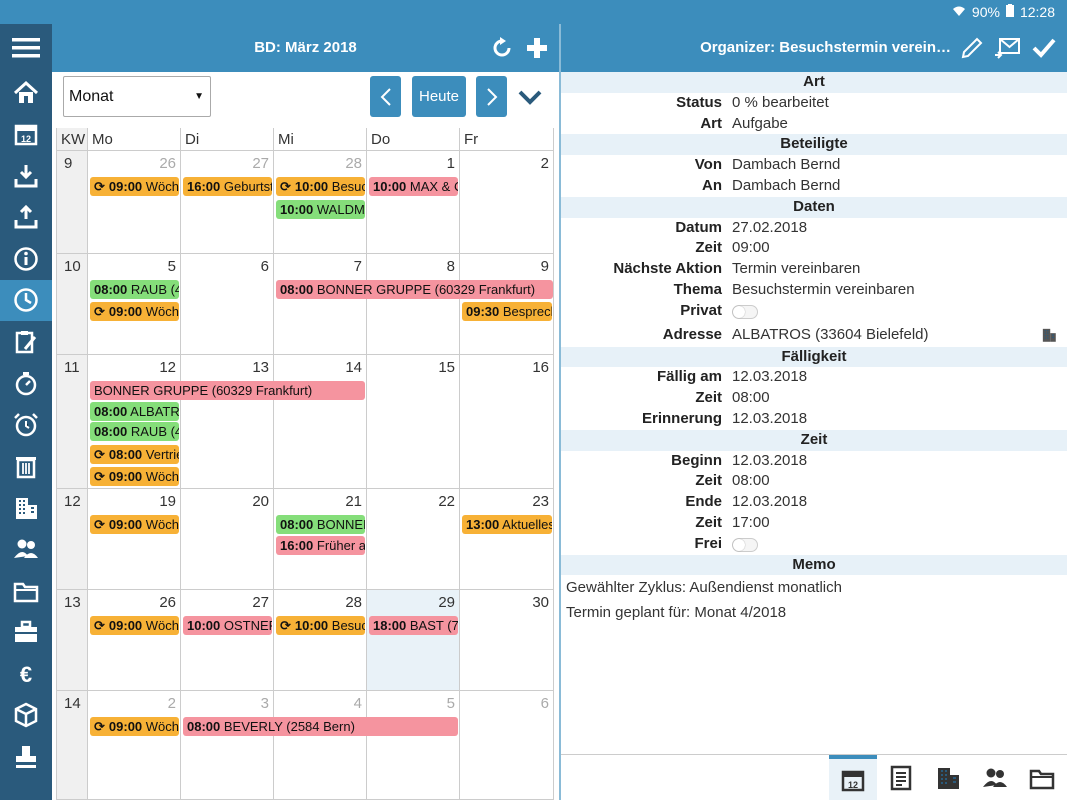  Describe the element at coordinates (26, 48) in the screenshot. I see `menu-button` at that location.